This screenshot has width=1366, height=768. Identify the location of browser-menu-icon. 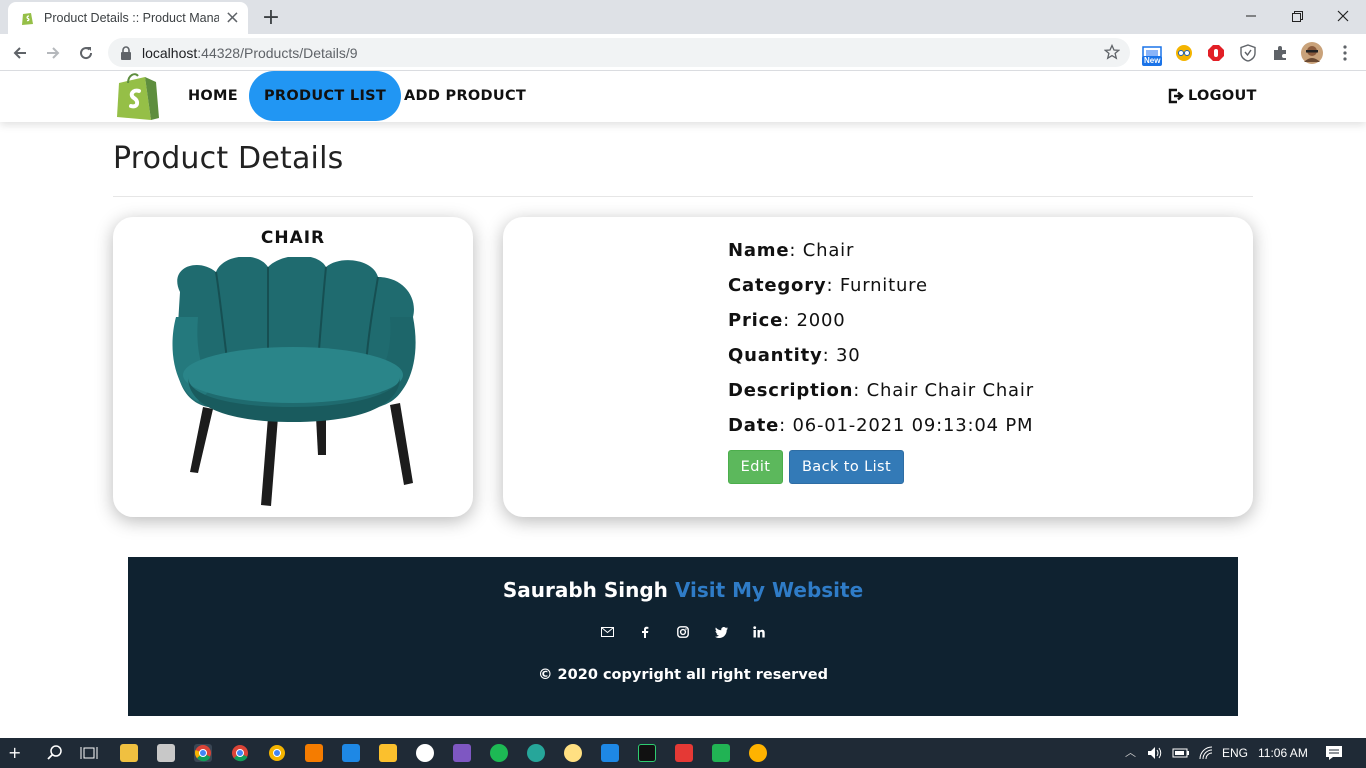
(1345, 53).